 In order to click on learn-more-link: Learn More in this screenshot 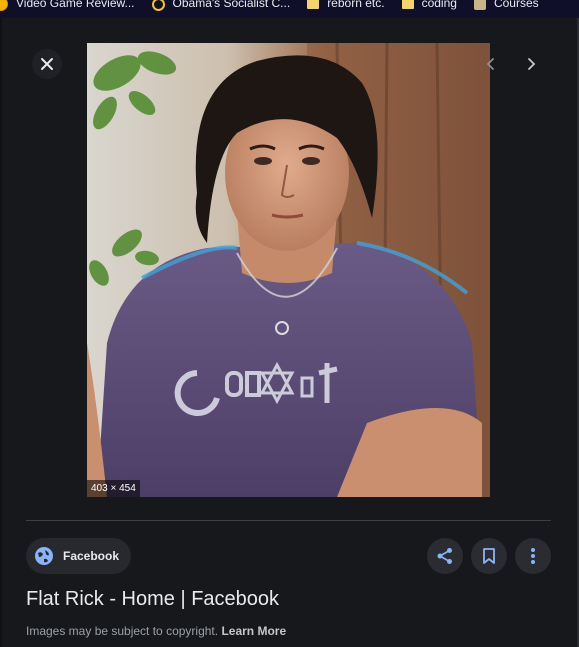, I will do `click(253, 631)`.